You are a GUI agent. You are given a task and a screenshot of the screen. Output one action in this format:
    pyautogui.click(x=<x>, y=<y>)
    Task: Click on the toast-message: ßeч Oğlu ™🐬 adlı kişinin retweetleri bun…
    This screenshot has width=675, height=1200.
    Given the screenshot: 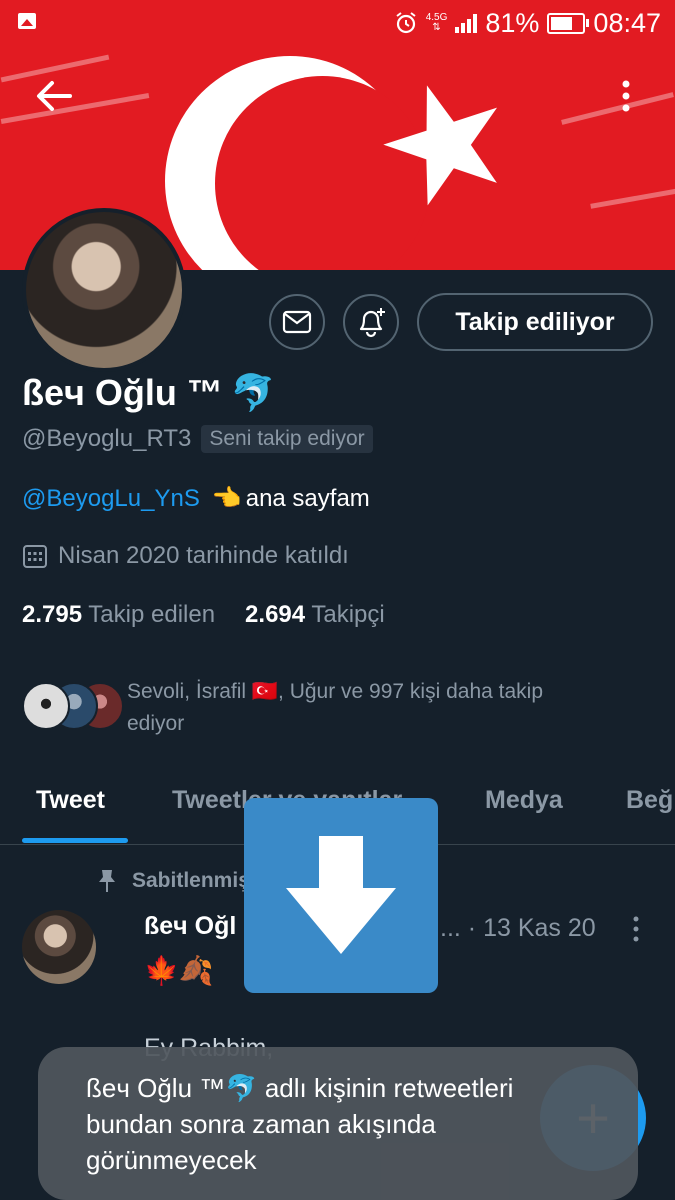 What is the action you would take?
    pyautogui.click(x=300, y=1124)
    